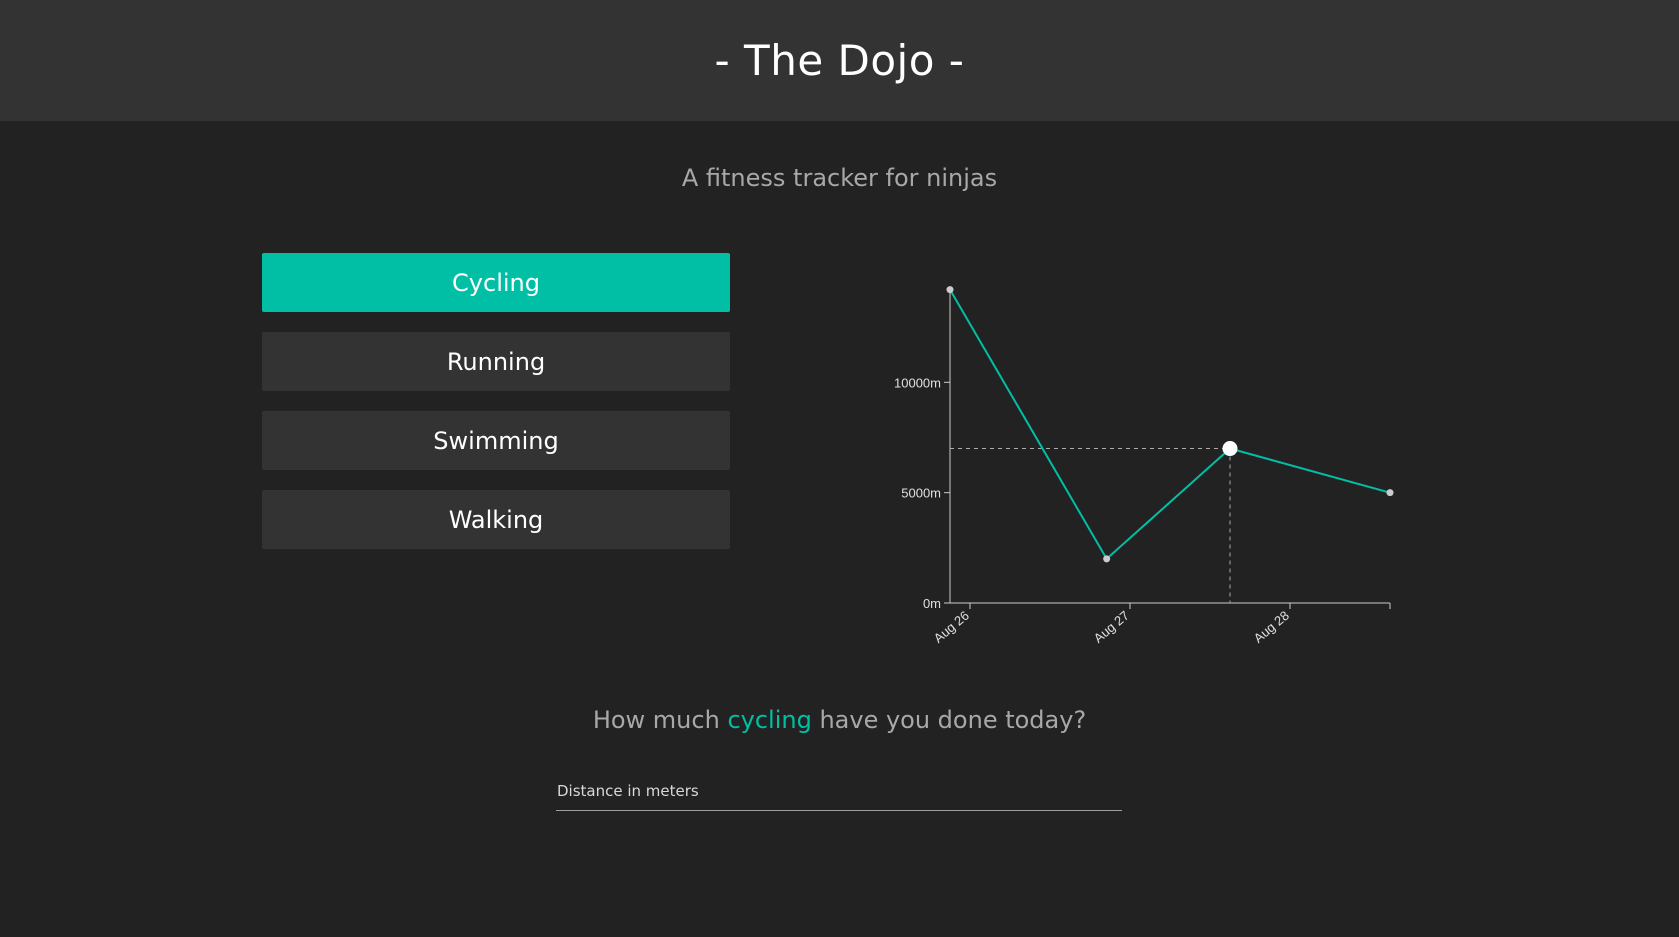  I want to click on question-activity: cycling, so click(769, 720).